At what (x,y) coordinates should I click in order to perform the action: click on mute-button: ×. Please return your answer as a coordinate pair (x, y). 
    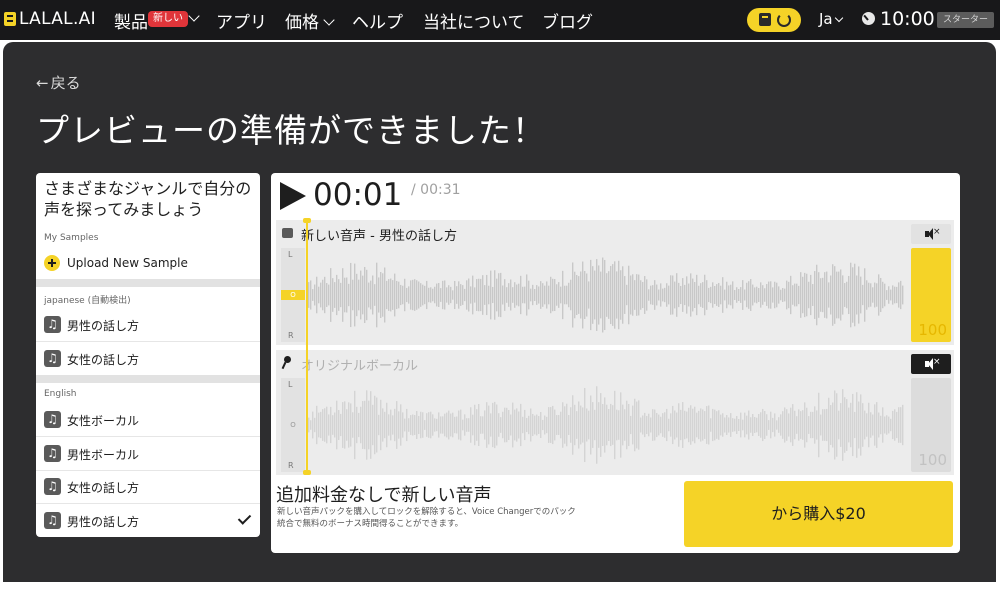
    Looking at the image, I should click on (931, 234).